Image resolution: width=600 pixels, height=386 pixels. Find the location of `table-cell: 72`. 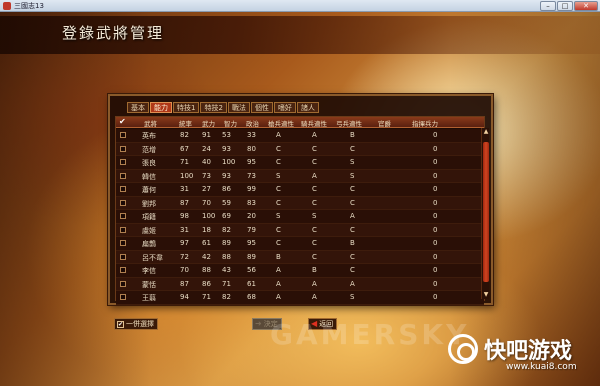

table-cell: 72 is located at coordinates (184, 256).